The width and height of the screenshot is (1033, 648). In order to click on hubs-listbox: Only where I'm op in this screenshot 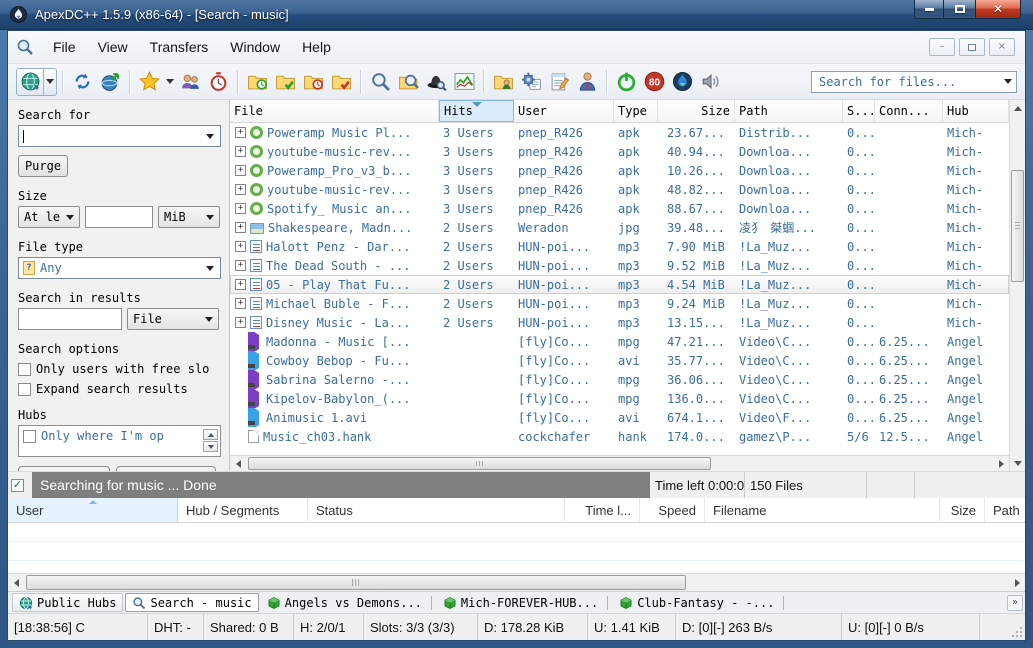, I will do `click(119, 441)`.